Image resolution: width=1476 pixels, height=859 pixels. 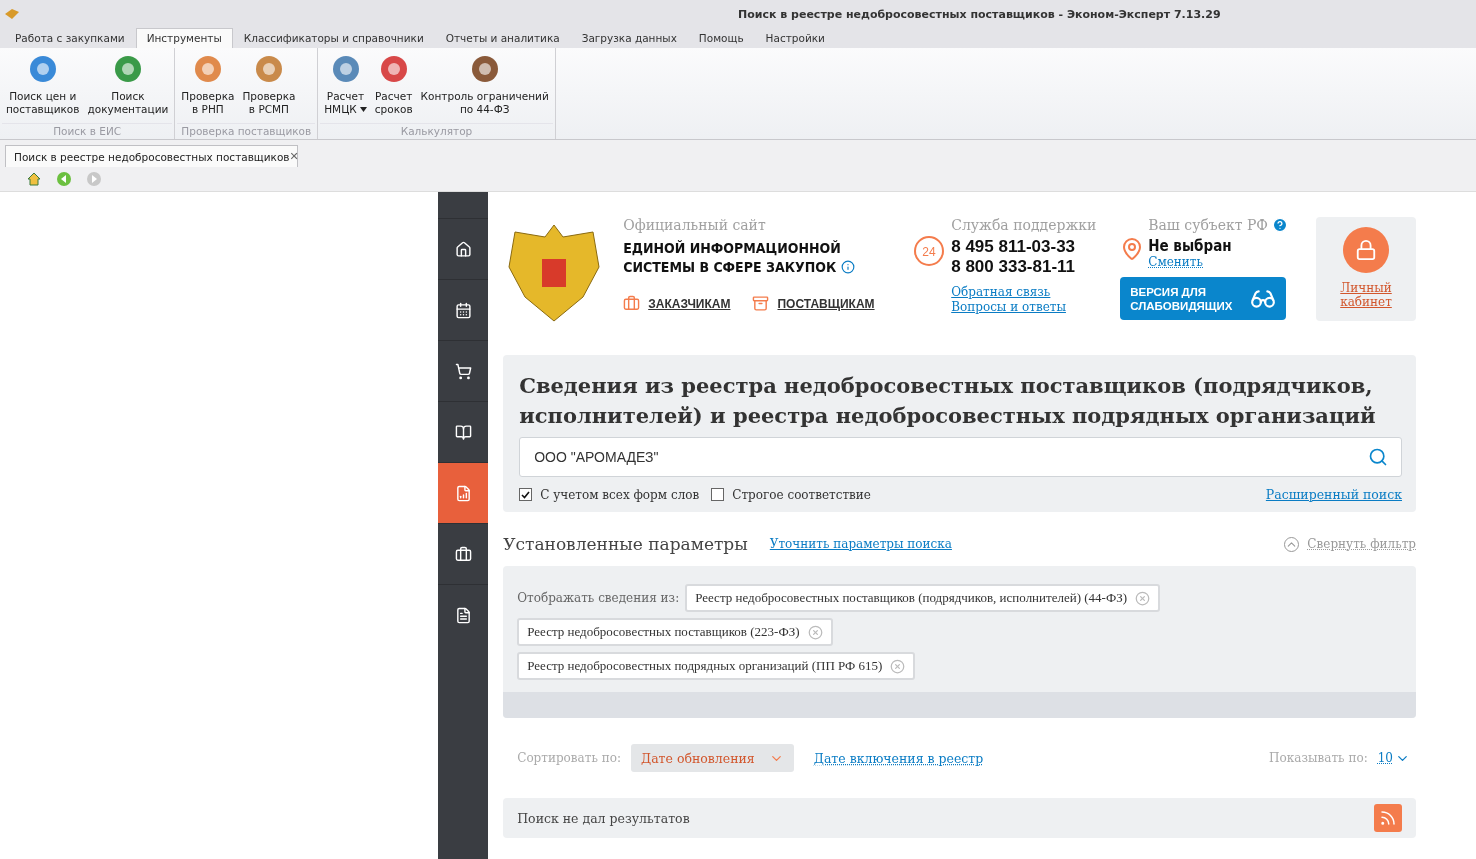 I want to click on accessibility-button: ВЕРСИЯ ДЛЯ СЛАБОВИДЯЩИХ, so click(x=1203, y=298).